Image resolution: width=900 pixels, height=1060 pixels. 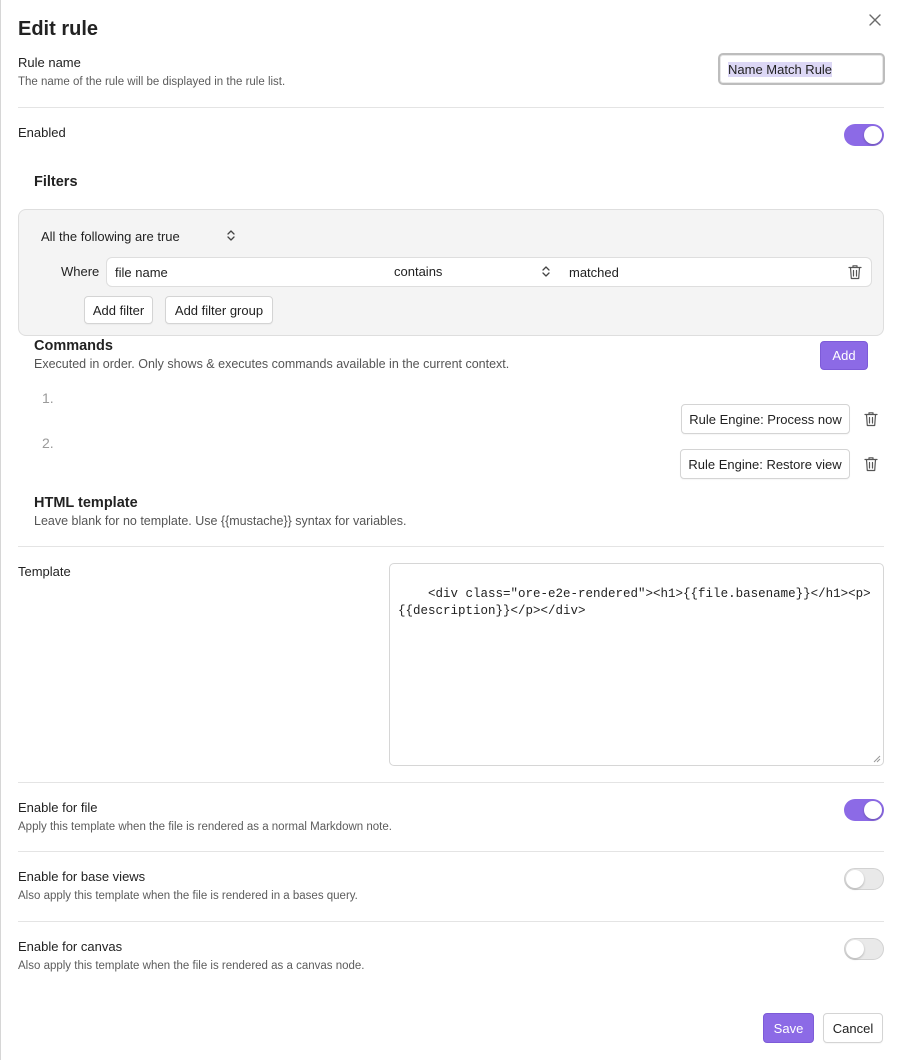 I want to click on dialog-title: Edit rule, so click(x=58, y=29).